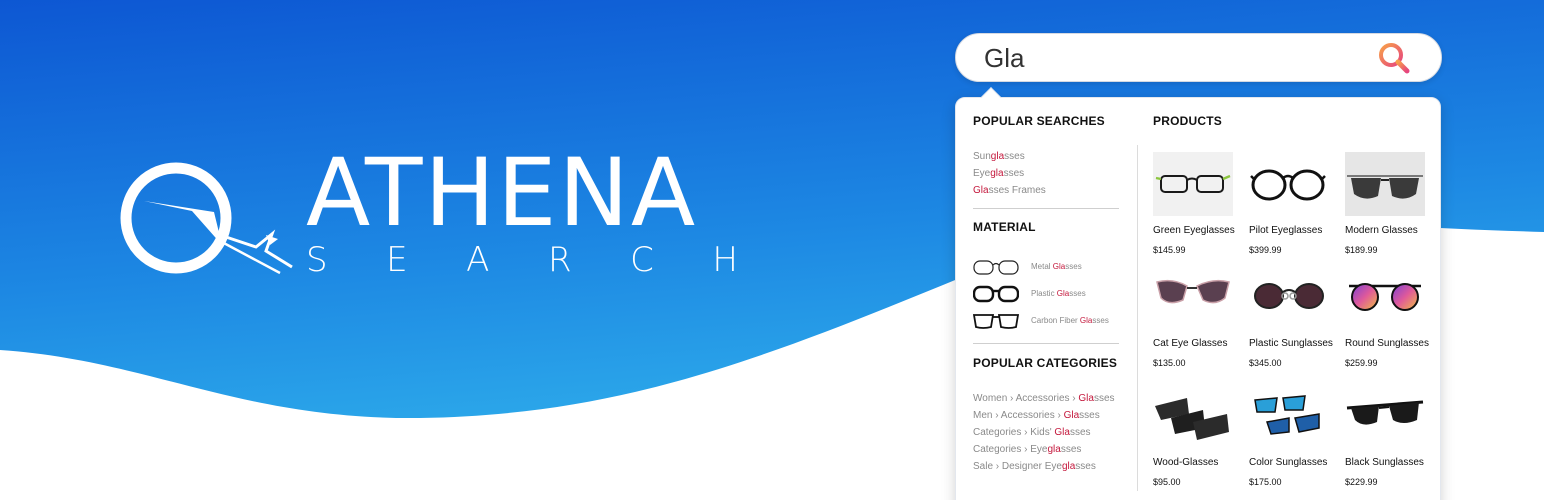 The width and height of the screenshot is (1544, 500). Describe the element at coordinates (982, 156) in the screenshot. I see `text-segment: Sun` at that location.